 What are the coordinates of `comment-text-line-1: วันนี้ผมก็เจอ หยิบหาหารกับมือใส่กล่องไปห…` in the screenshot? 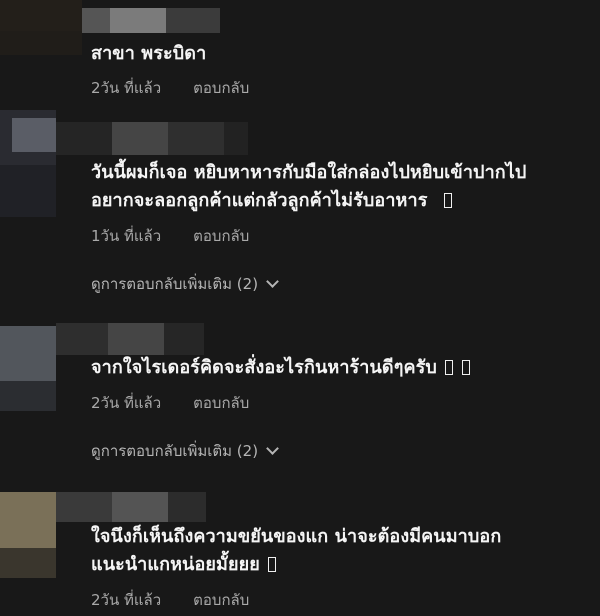 It's located at (309, 172).